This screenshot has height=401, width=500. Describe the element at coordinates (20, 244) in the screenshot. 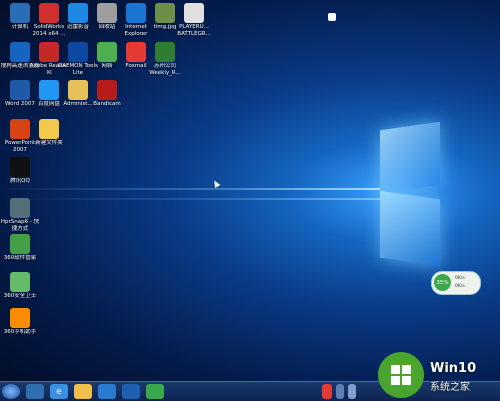

I see `360-software-manager-icon` at that location.